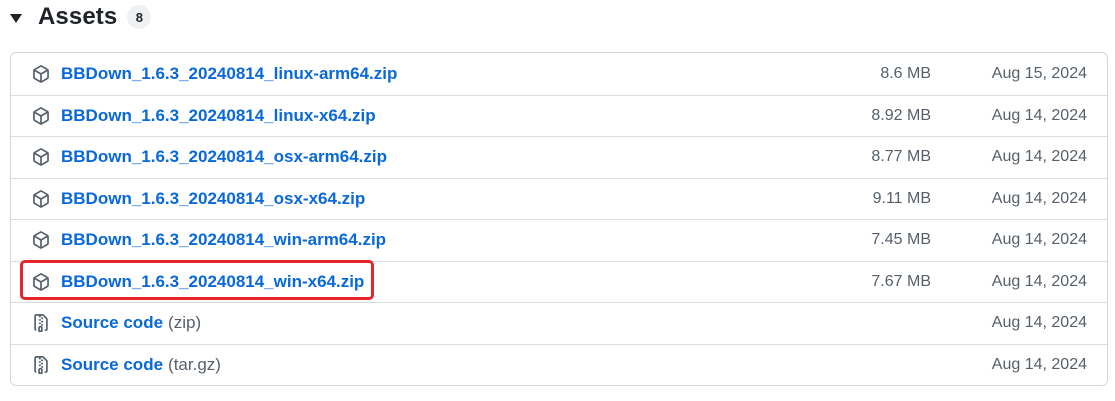 The width and height of the screenshot is (1115, 401). What do you see at coordinates (901, 115) in the screenshot?
I see `asset-size: 8.92 MB` at bounding box center [901, 115].